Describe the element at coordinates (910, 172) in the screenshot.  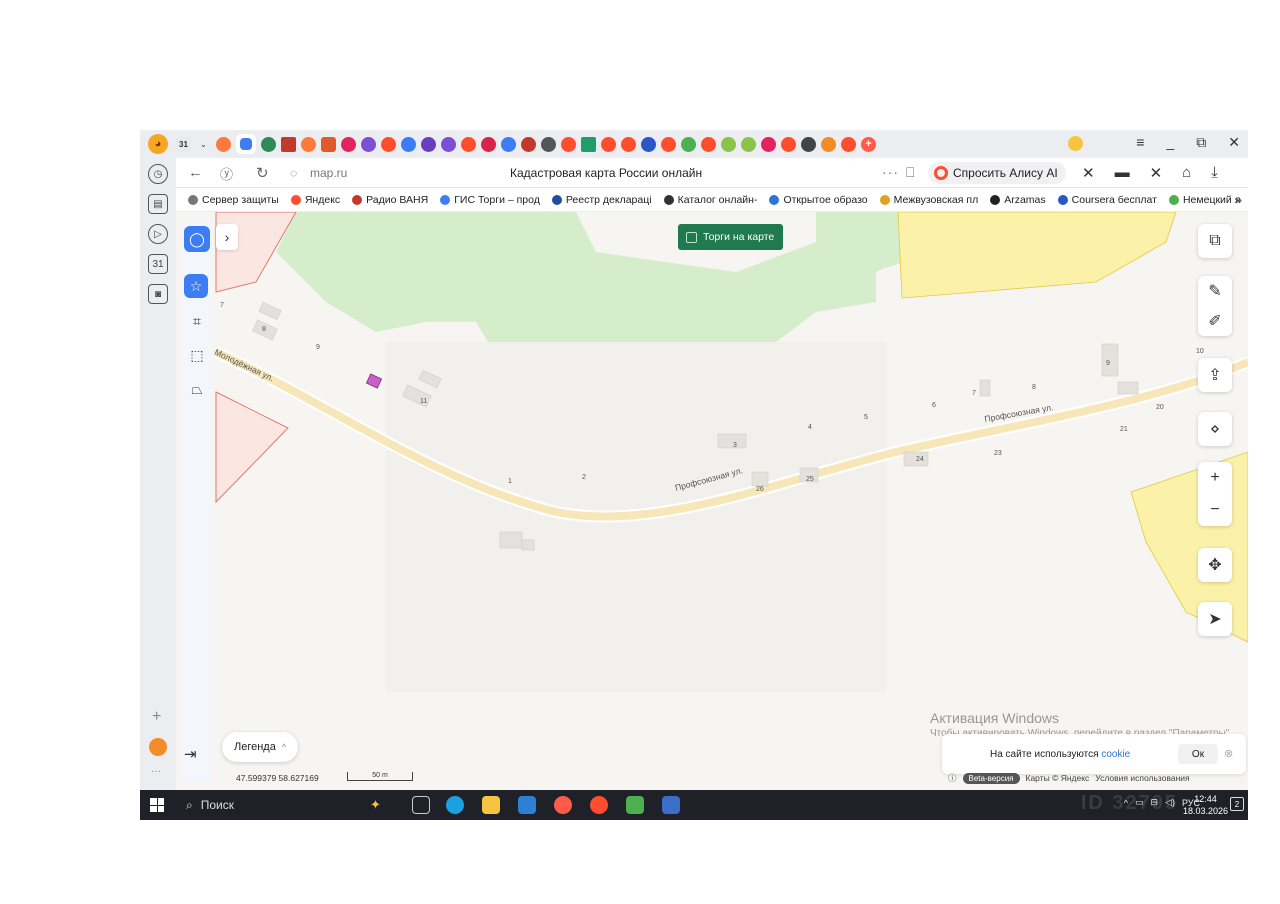
I see `bookmark-icon: ⎕` at that location.